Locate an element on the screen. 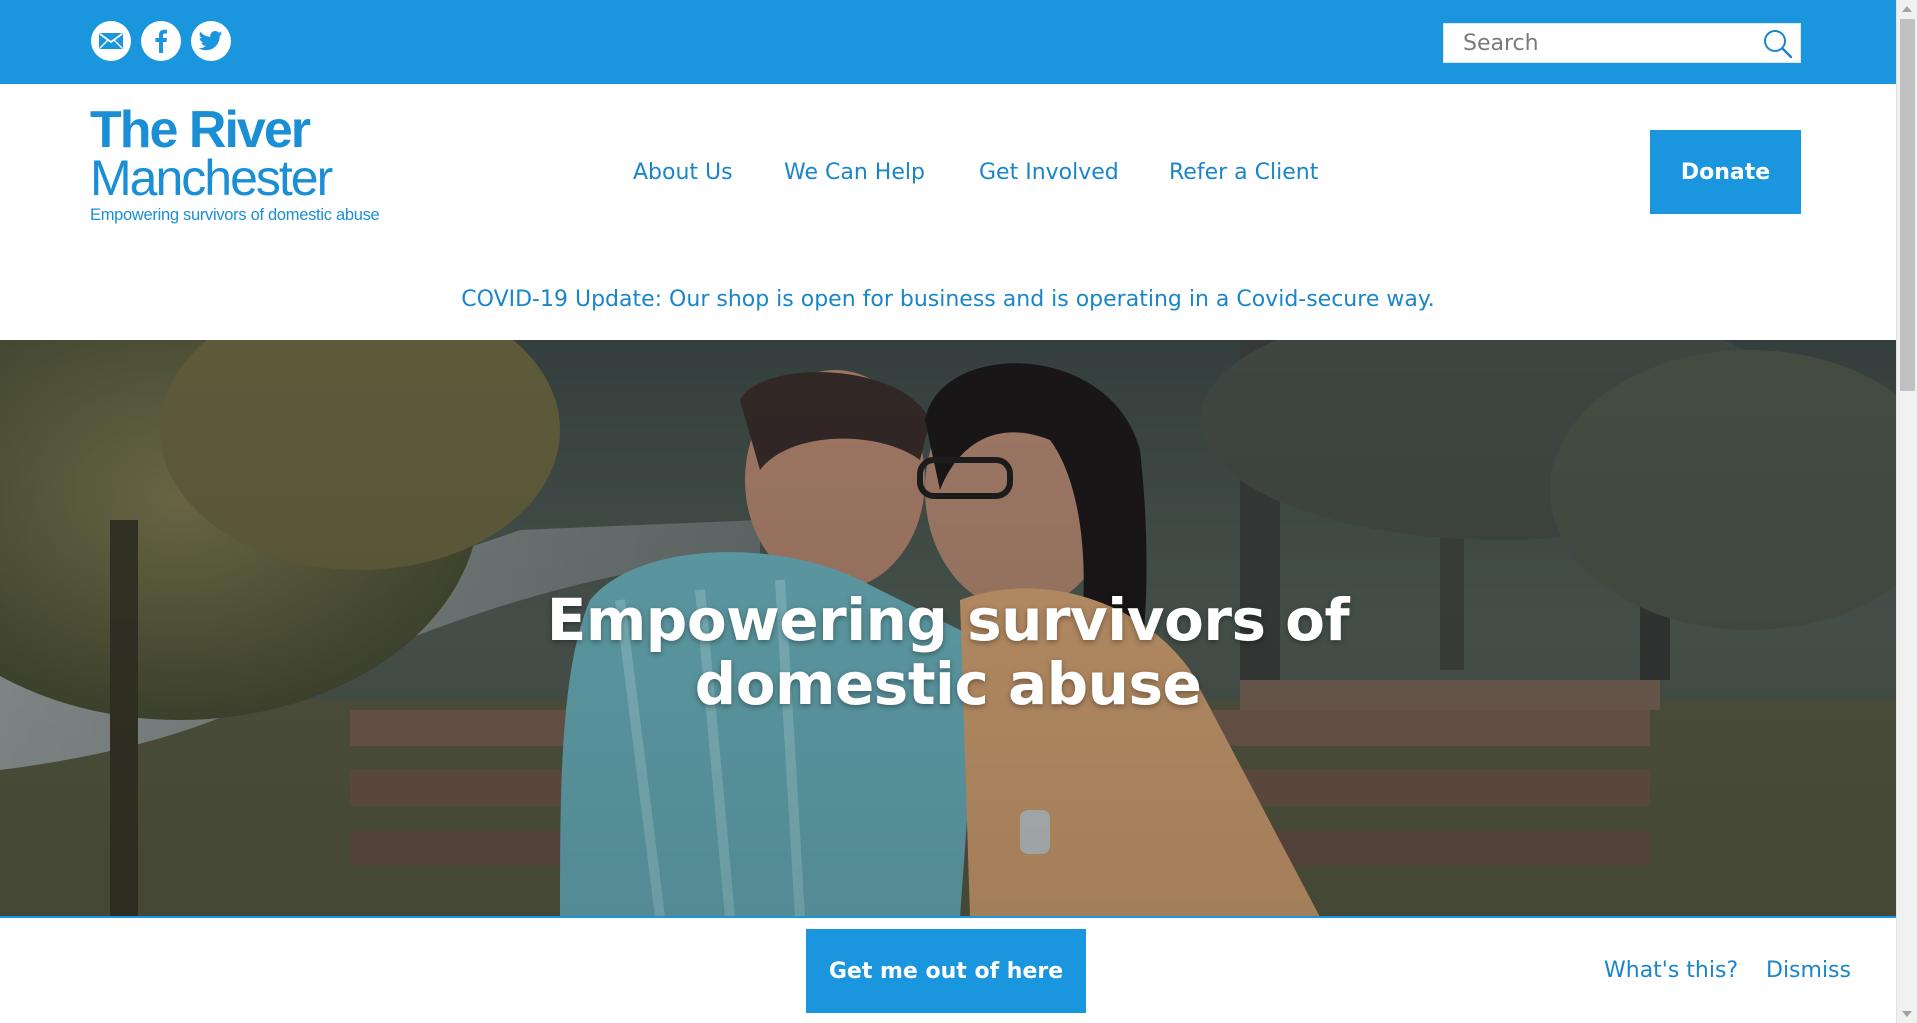 This screenshot has width=1917, height=1023. nav-refer-a-client: Refer a Client is located at coordinates (1243, 173).